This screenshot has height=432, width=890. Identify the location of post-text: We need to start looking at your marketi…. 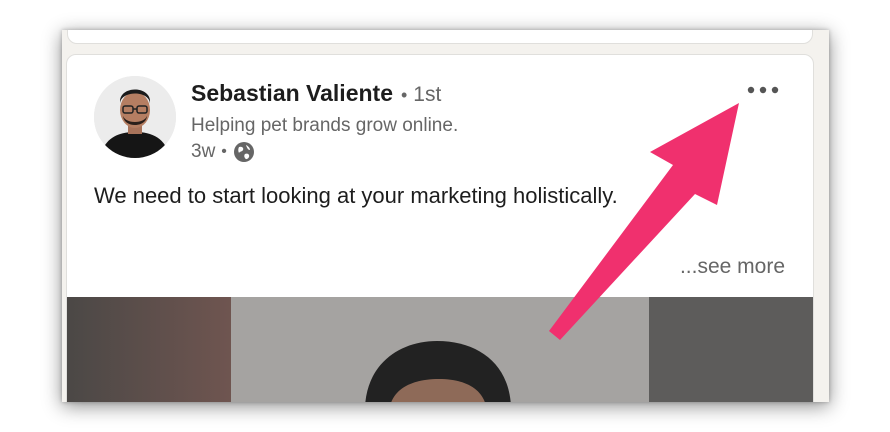
(356, 195).